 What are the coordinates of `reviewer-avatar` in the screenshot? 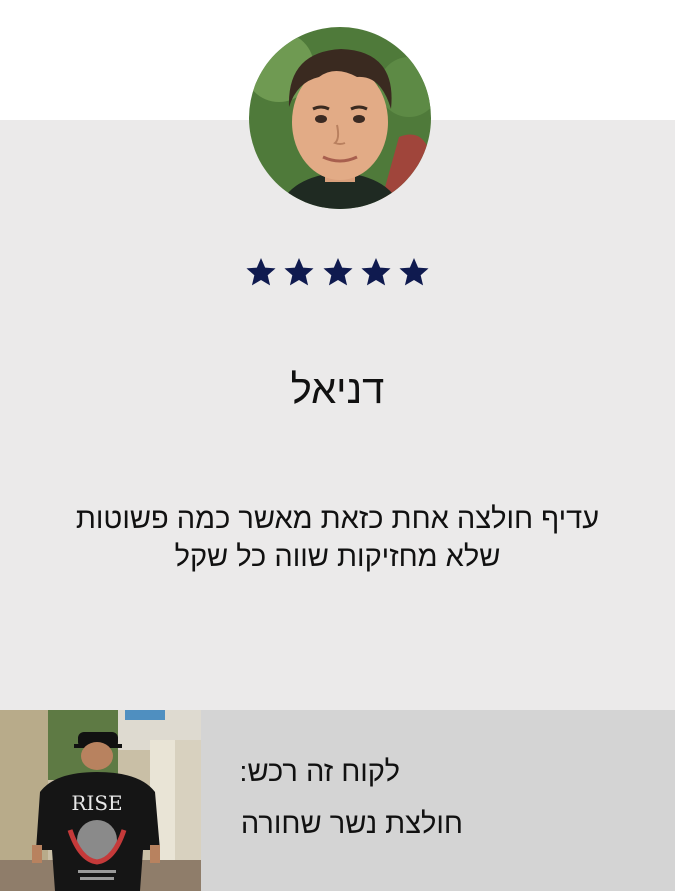 It's located at (340, 118).